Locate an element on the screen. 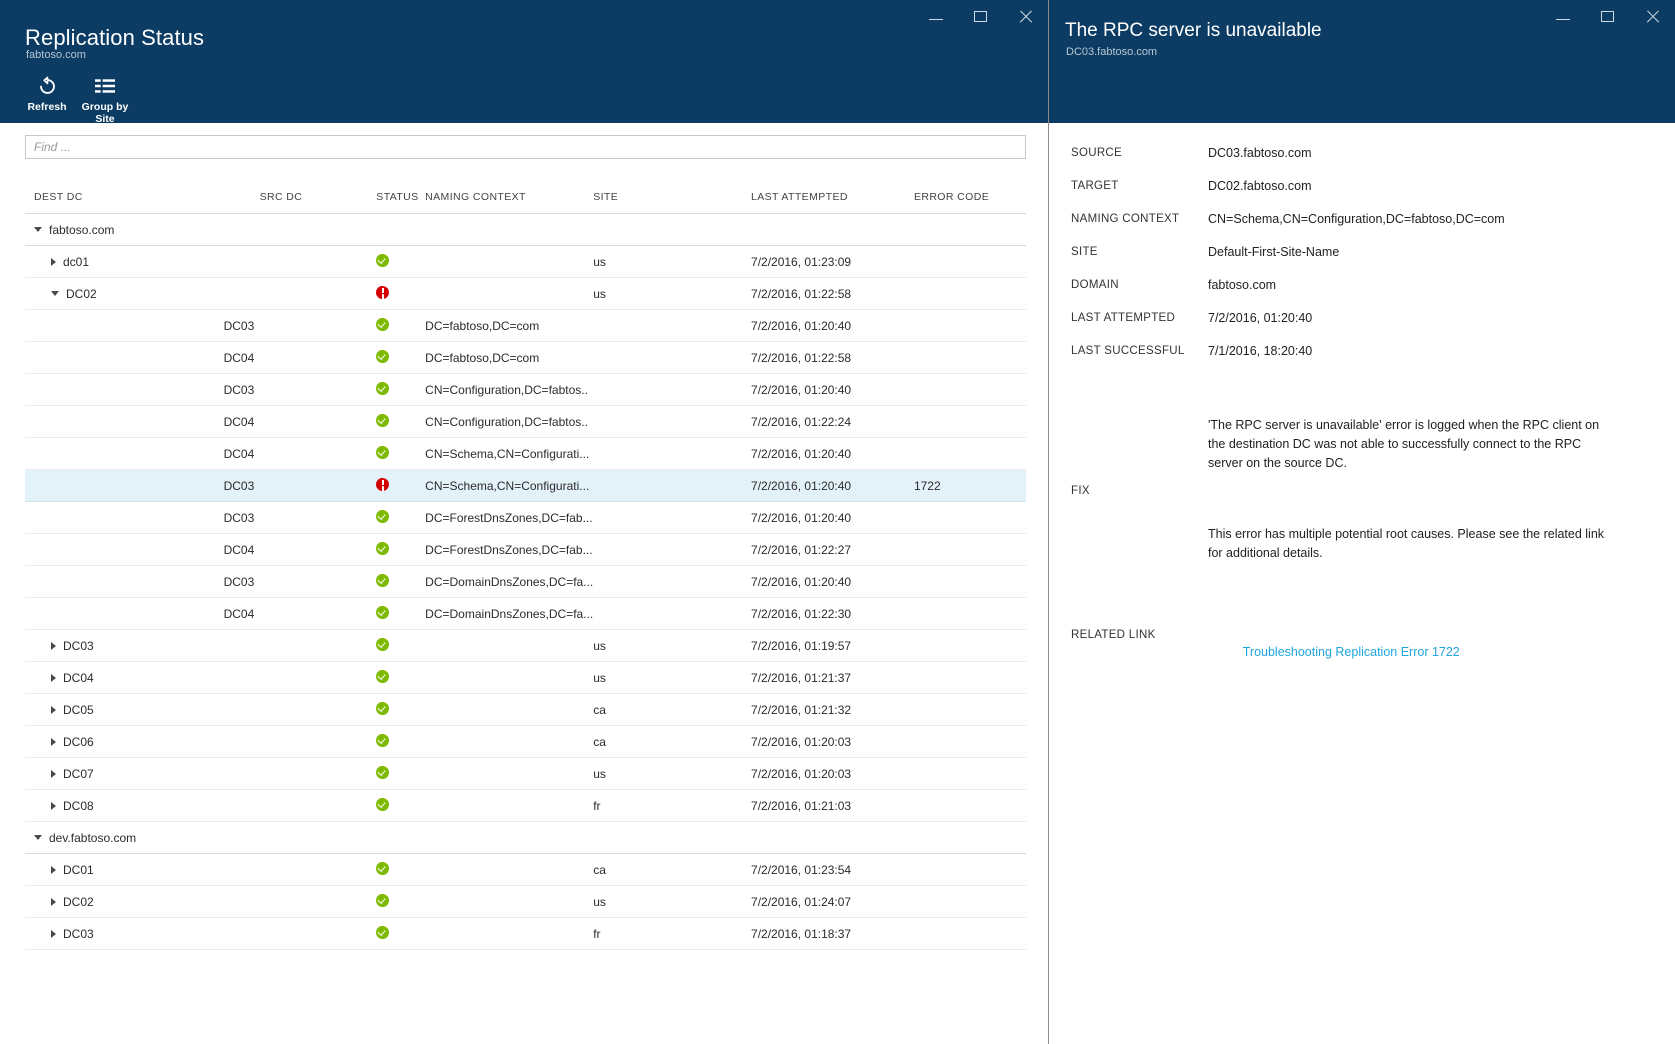  cell-last-attempted: 7/2/2016, 01:22:58 is located at coordinates (832, 293).